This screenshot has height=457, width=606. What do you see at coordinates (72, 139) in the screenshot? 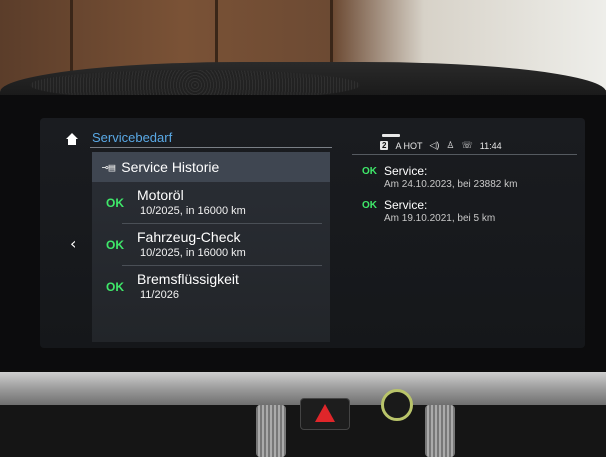
I see `home-icon` at bounding box center [72, 139].